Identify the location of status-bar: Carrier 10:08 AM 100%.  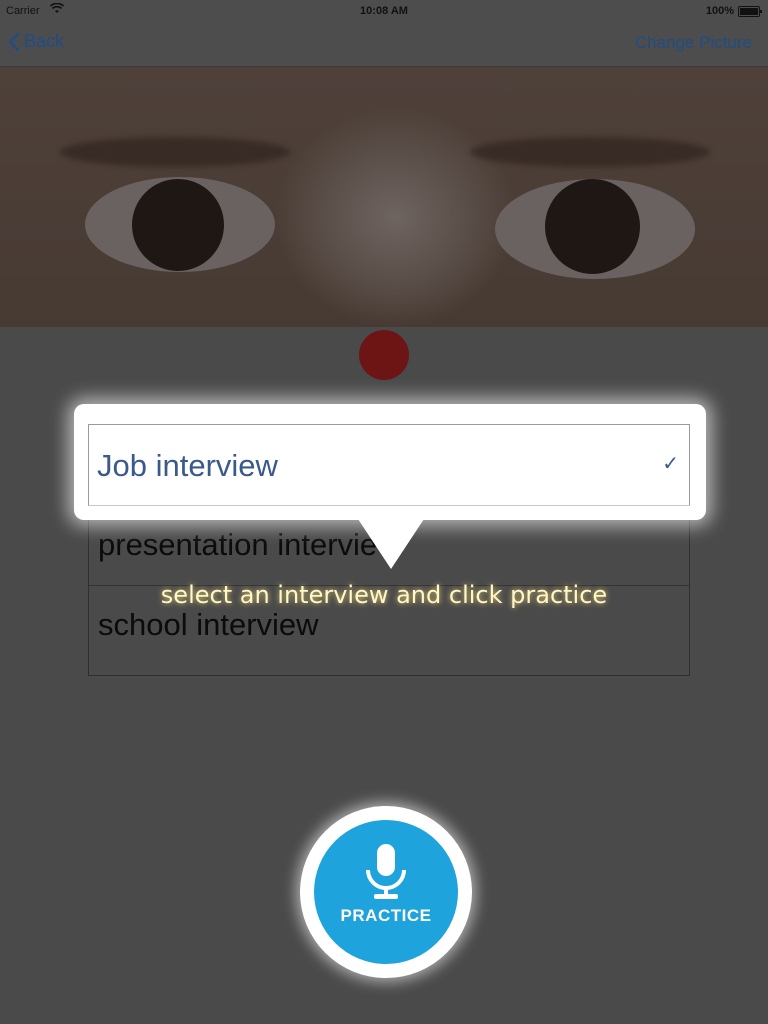
(384, 11).